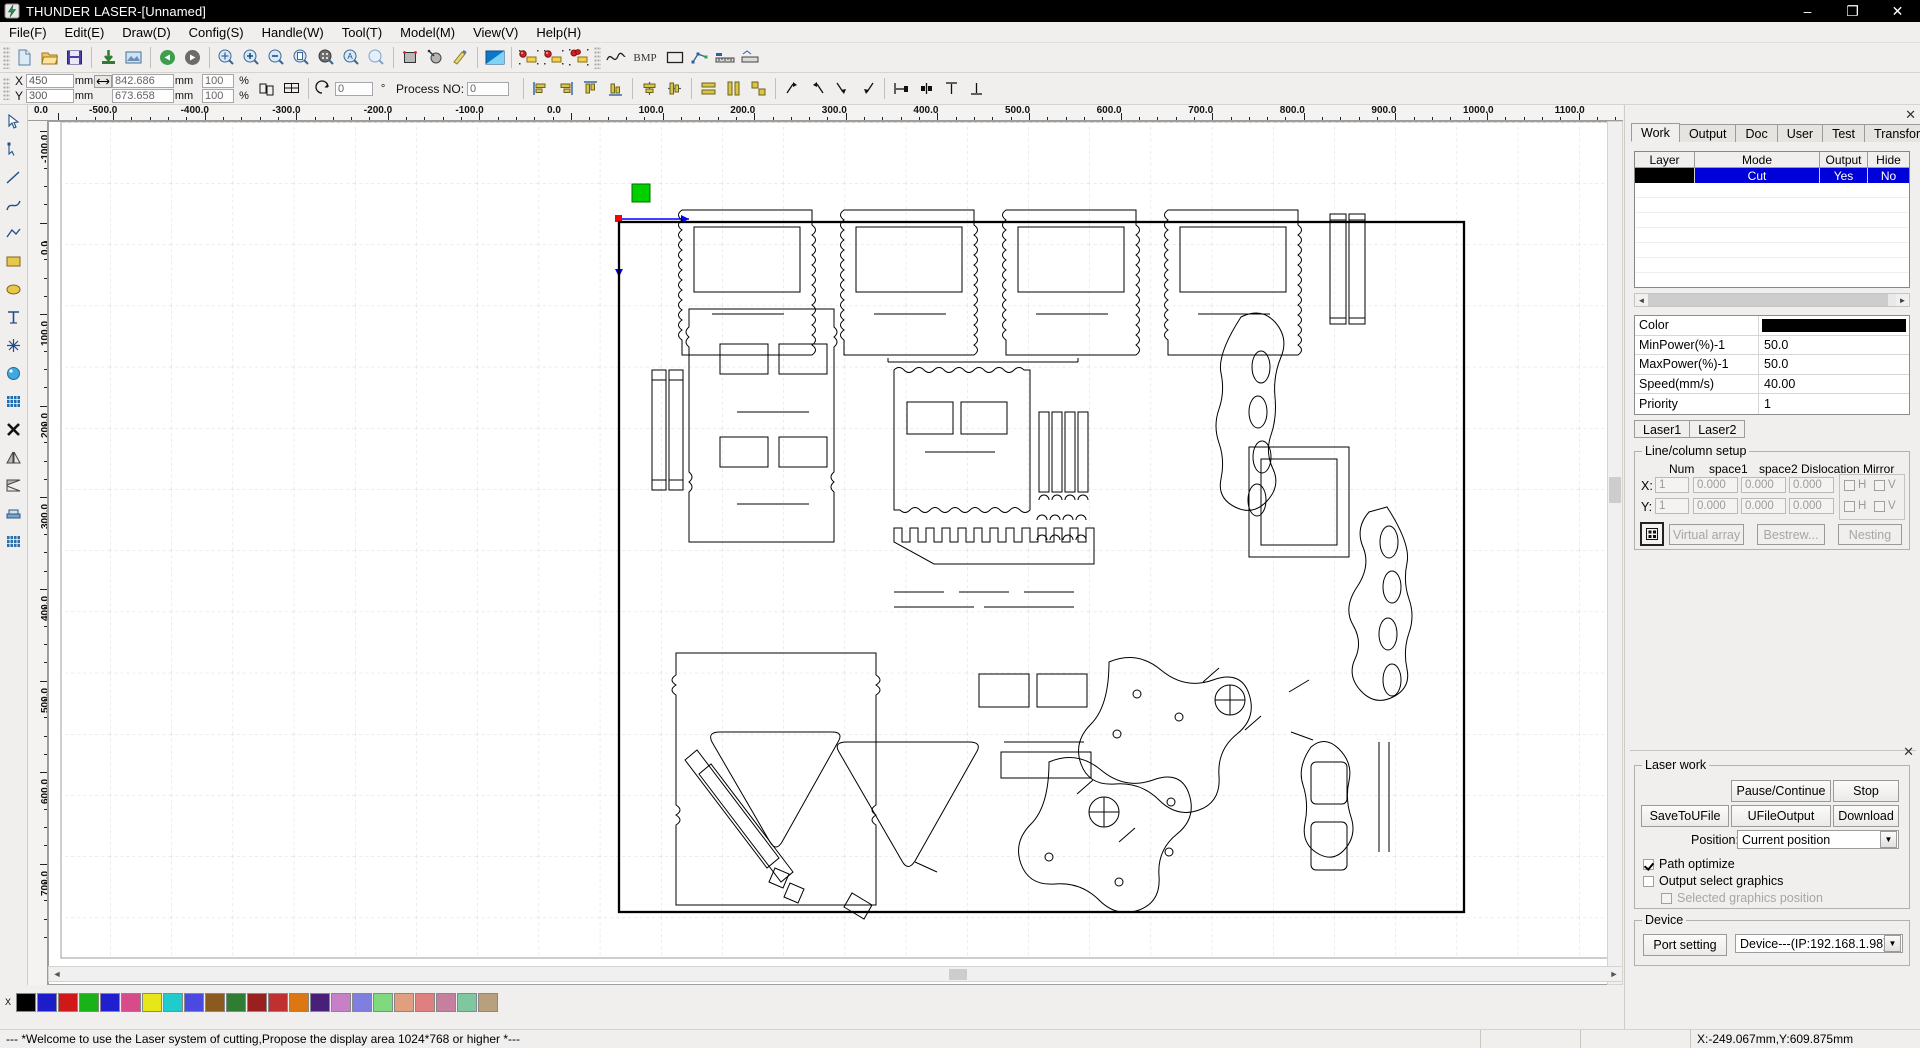 This screenshot has height=1048, width=1920. What do you see at coordinates (301, 58) in the screenshot?
I see `zoom-page-icon` at bounding box center [301, 58].